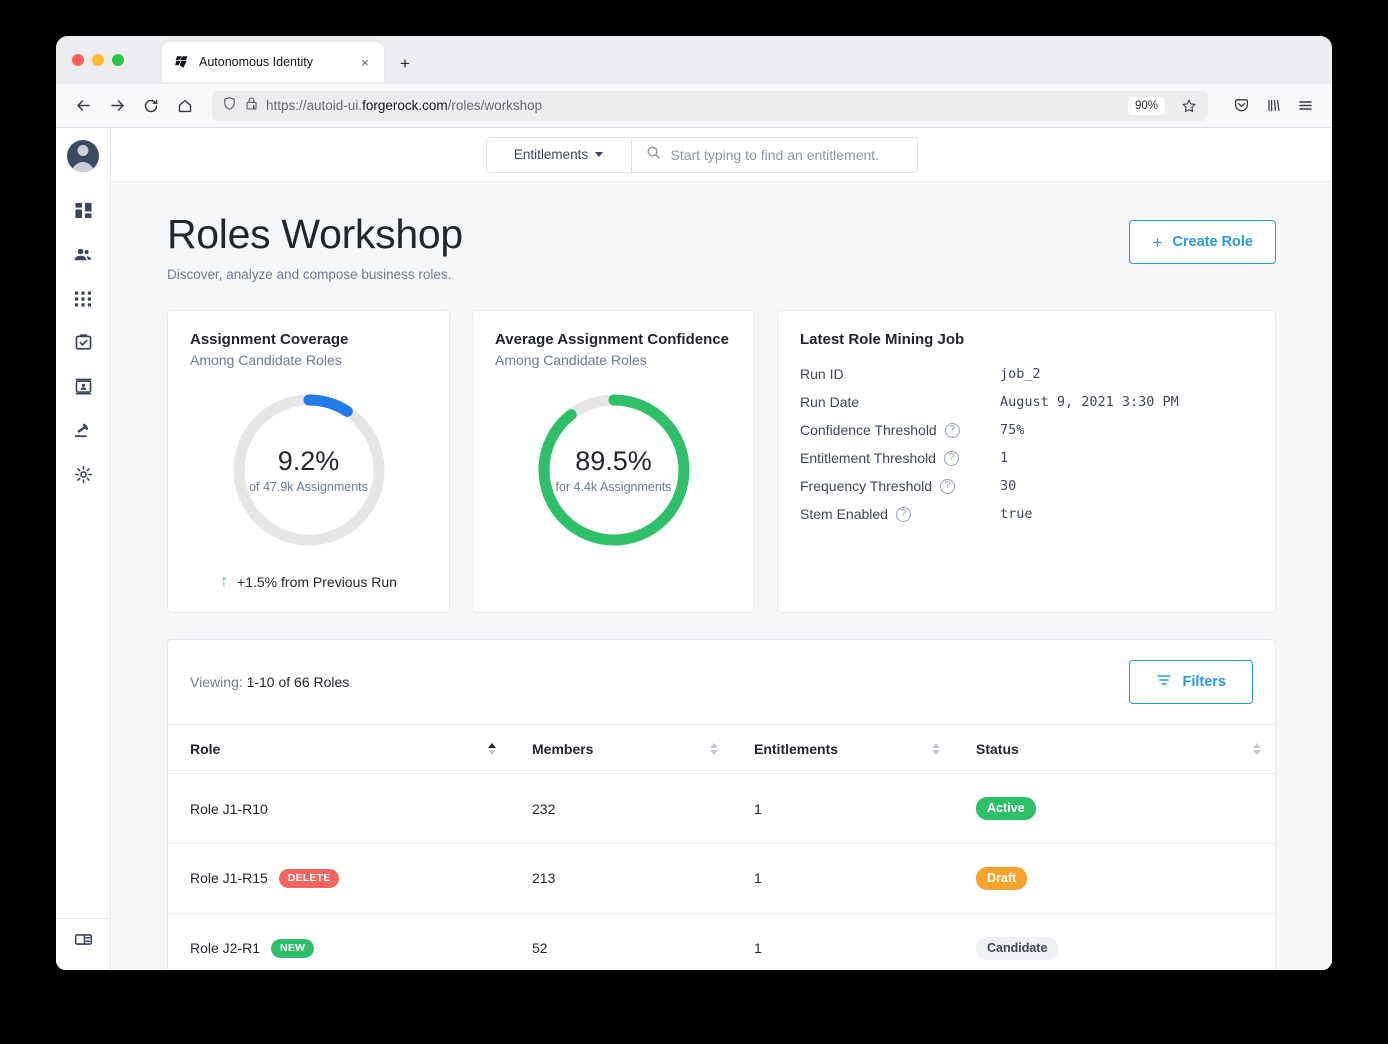 The height and width of the screenshot is (1044, 1388). I want to click on search-icon, so click(653, 155).